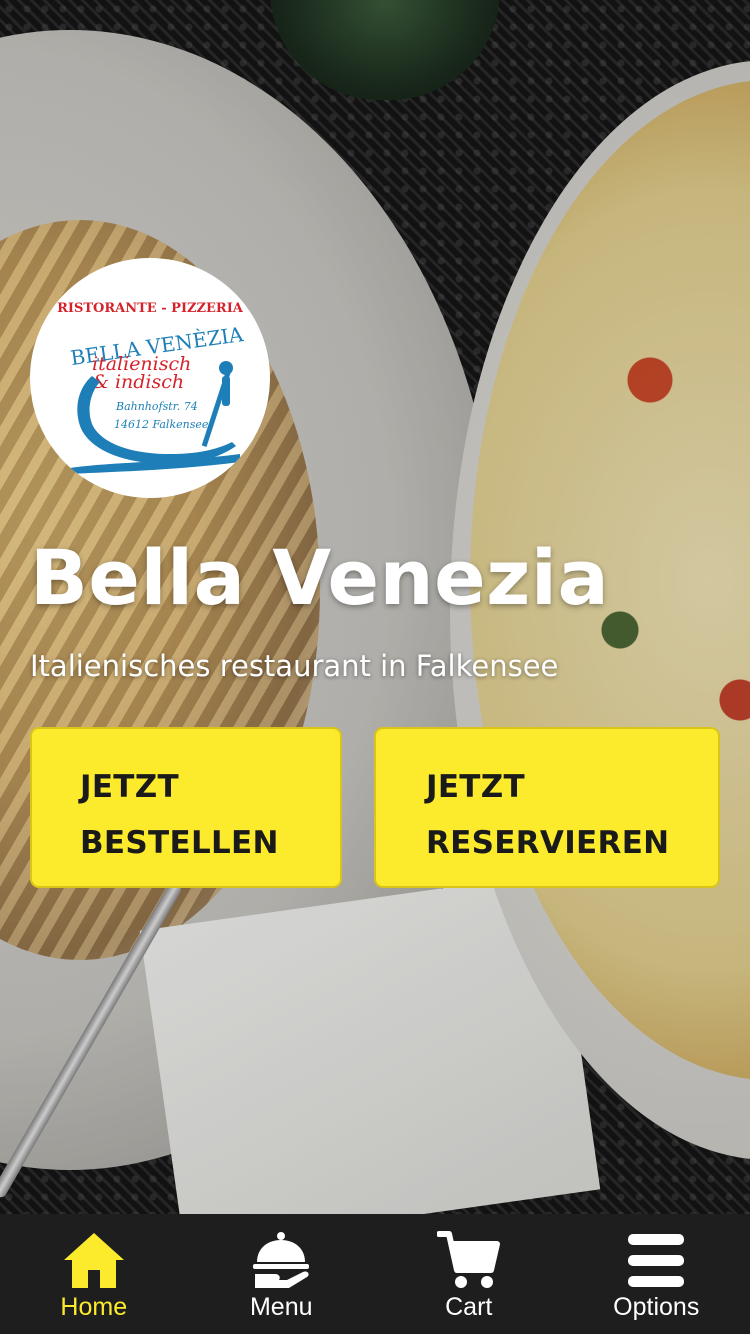  I want to click on bottom-navigation: Home Menu Cart Options, so click(375, 1274).